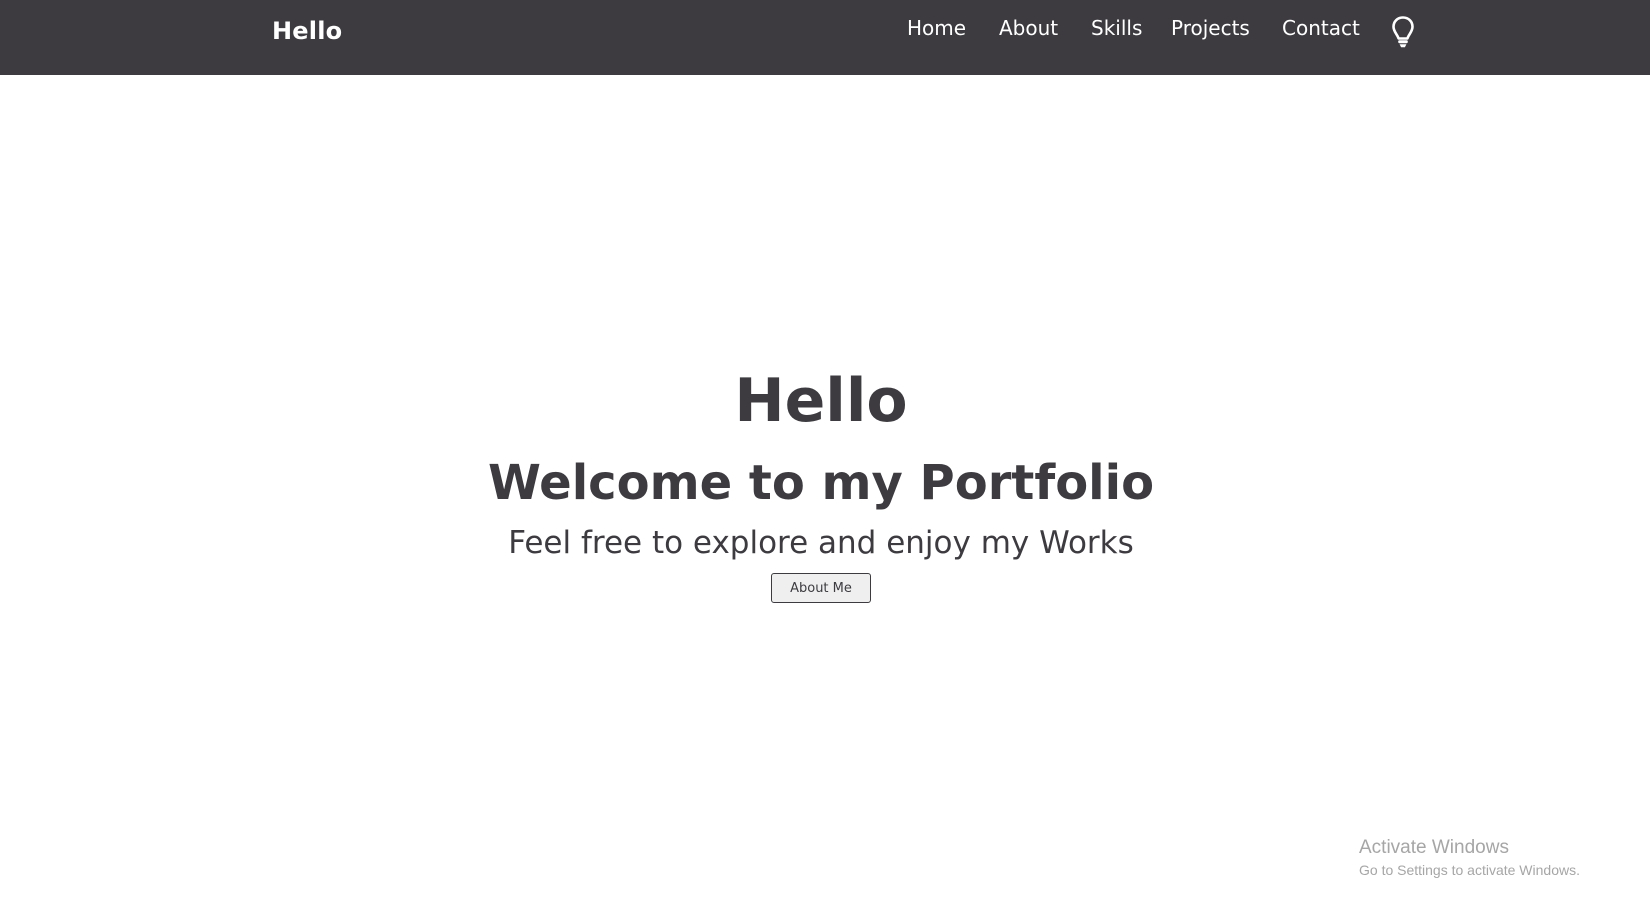 This screenshot has height=915, width=1650. What do you see at coordinates (1321, 28) in the screenshot?
I see `nav-link-contact: Contact` at bounding box center [1321, 28].